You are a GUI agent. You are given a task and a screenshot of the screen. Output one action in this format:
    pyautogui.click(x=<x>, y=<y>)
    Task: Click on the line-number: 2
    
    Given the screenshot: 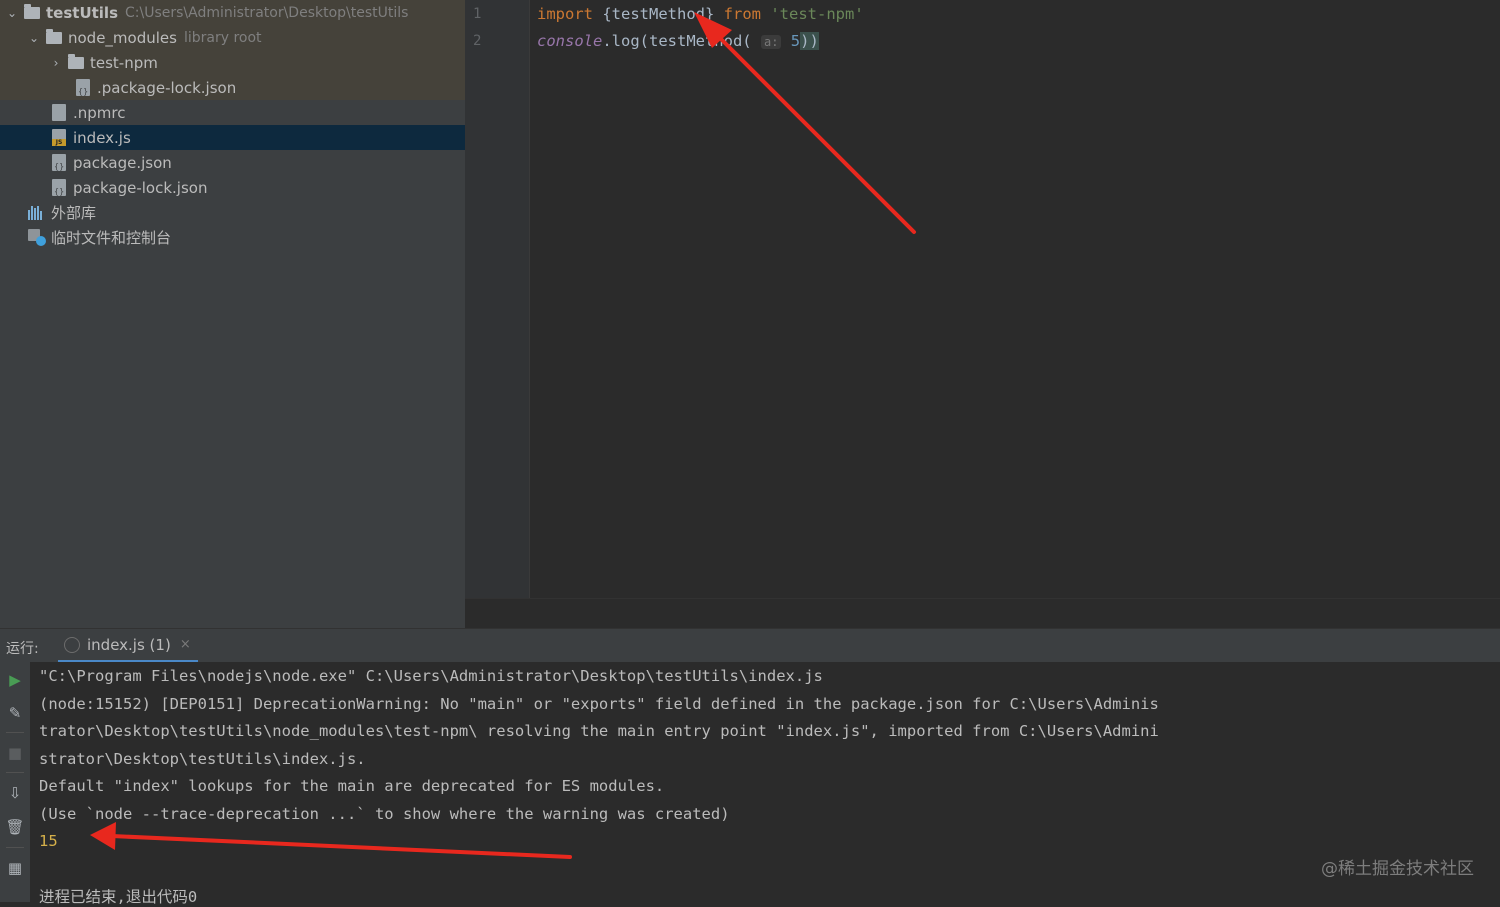 What is the action you would take?
    pyautogui.click(x=477, y=41)
    